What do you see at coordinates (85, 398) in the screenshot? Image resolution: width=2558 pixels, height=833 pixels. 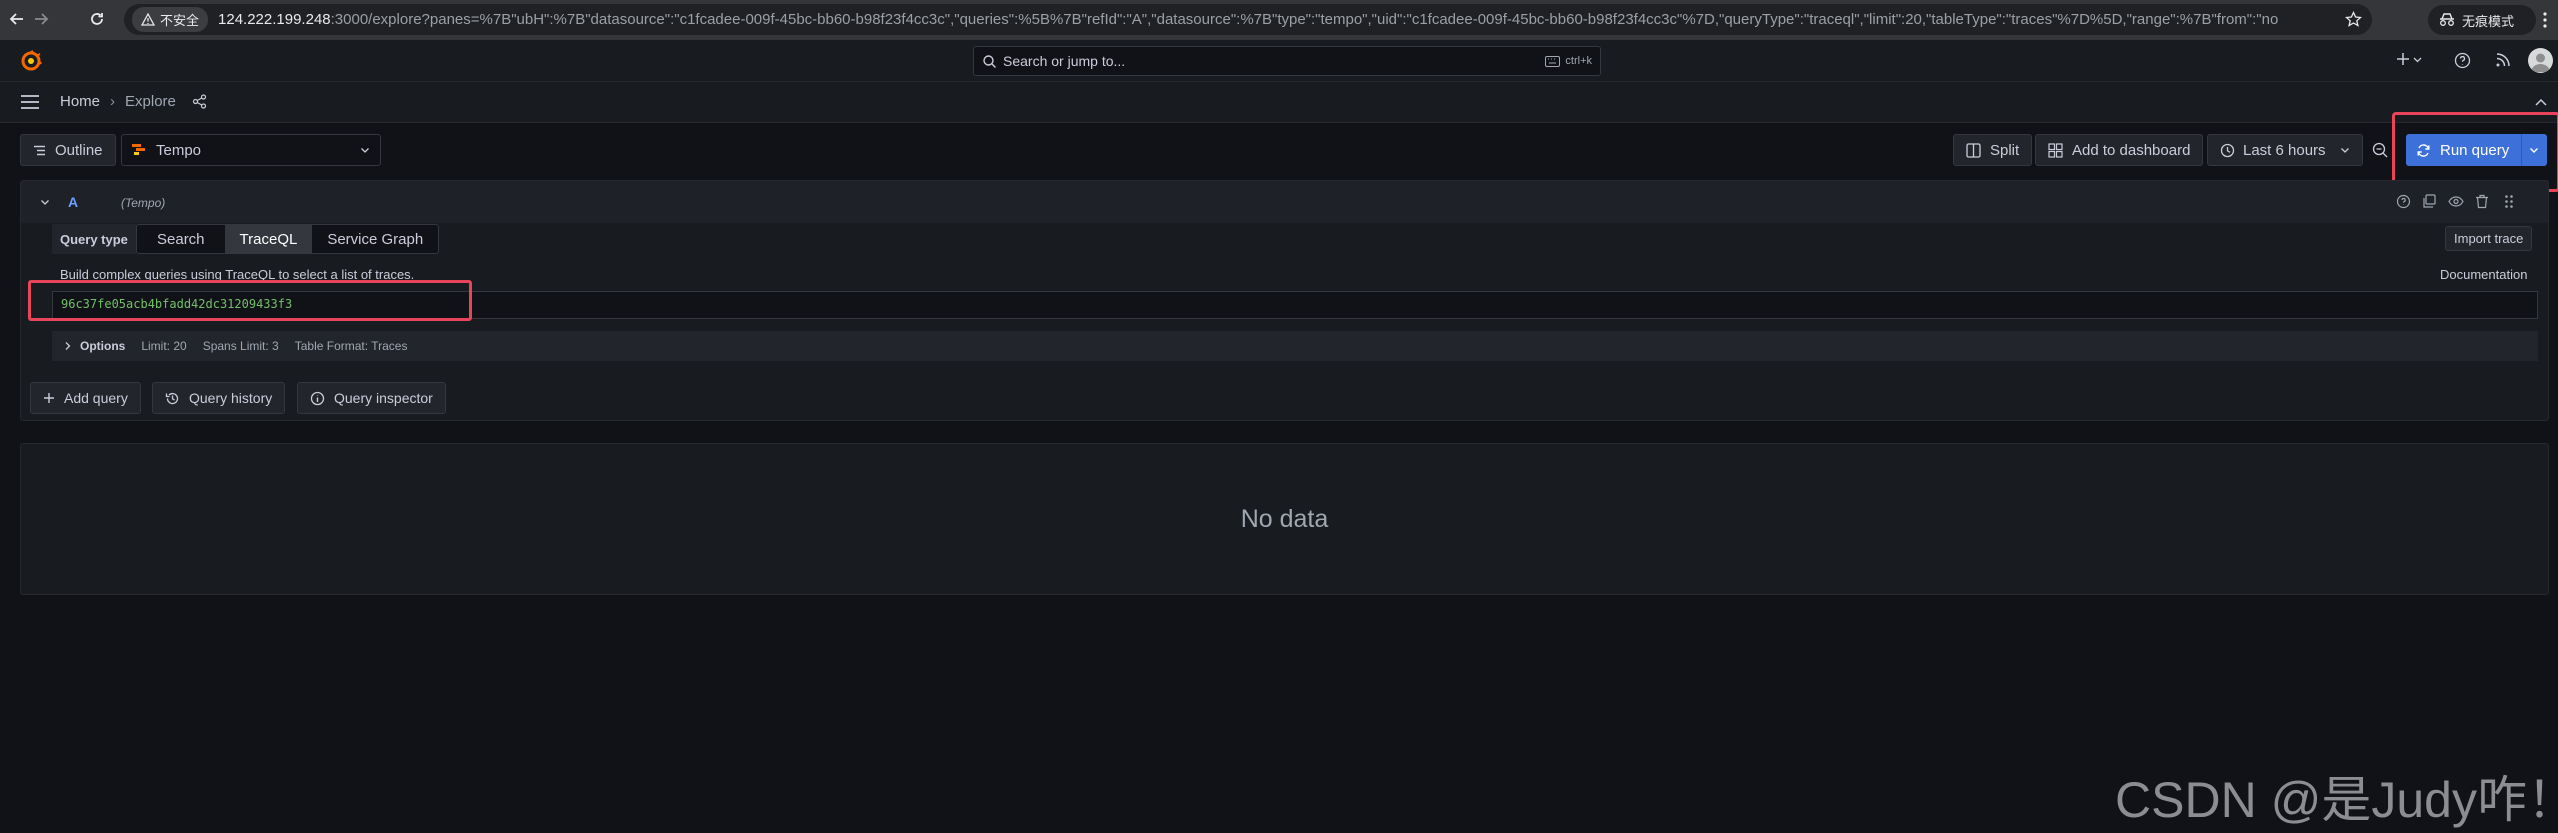 I see `add-query-button: Add query` at bounding box center [85, 398].